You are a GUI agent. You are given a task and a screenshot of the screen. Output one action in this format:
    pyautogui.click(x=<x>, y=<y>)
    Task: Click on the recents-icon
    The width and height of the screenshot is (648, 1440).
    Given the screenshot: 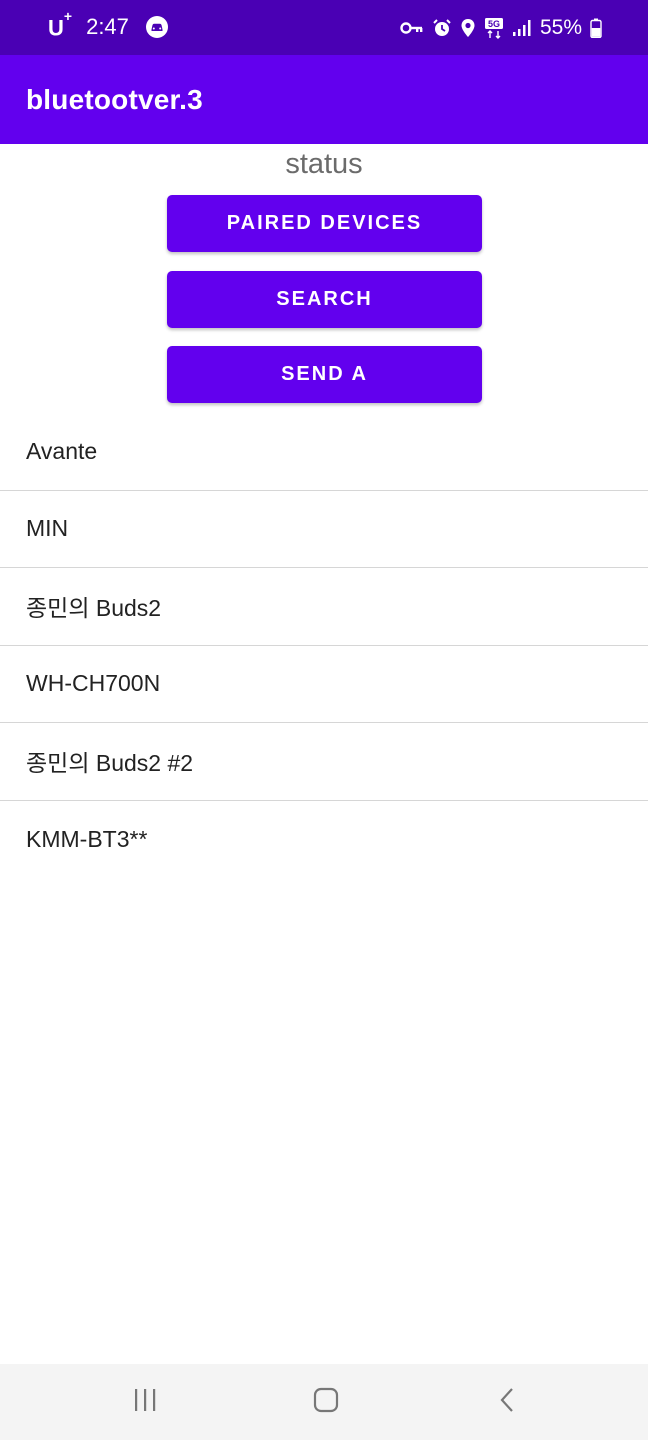 What is the action you would take?
    pyautogui.click(x=145, y=1402)
    